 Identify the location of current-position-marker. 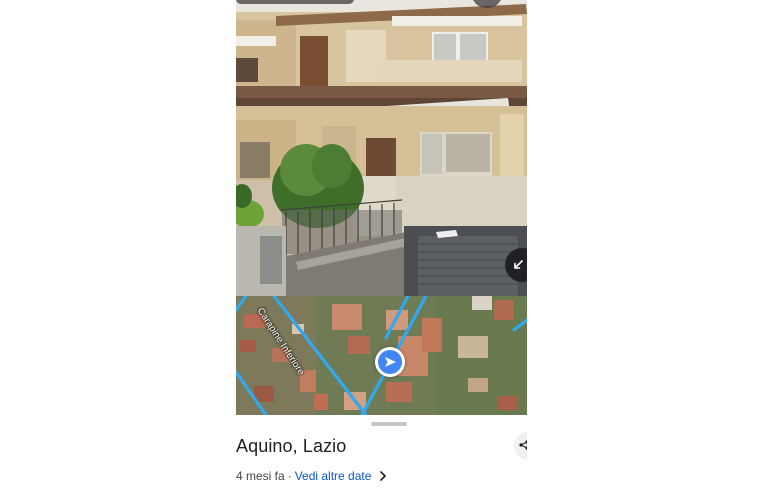
(390, 362).